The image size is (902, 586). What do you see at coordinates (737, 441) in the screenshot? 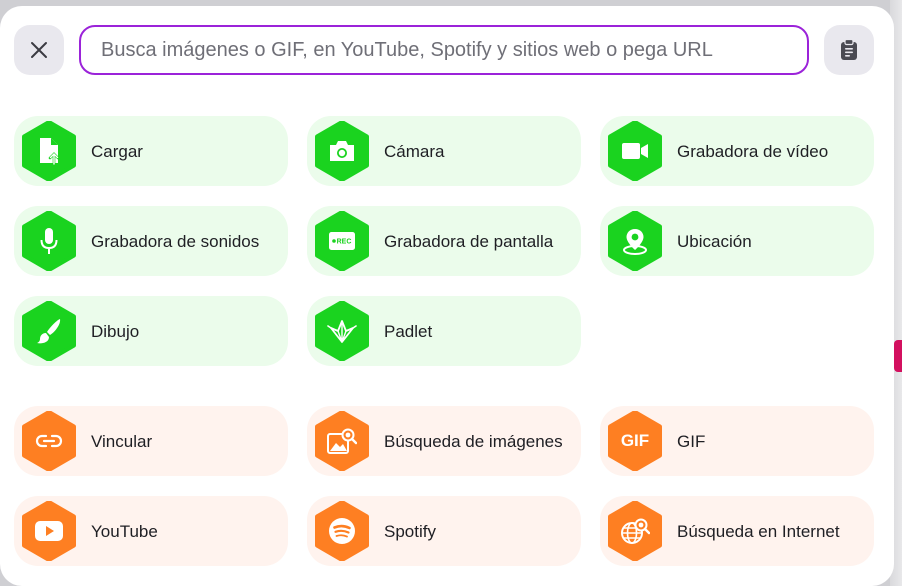
I see `option-gif: GIF GIF` at bounding box center [737, 441].